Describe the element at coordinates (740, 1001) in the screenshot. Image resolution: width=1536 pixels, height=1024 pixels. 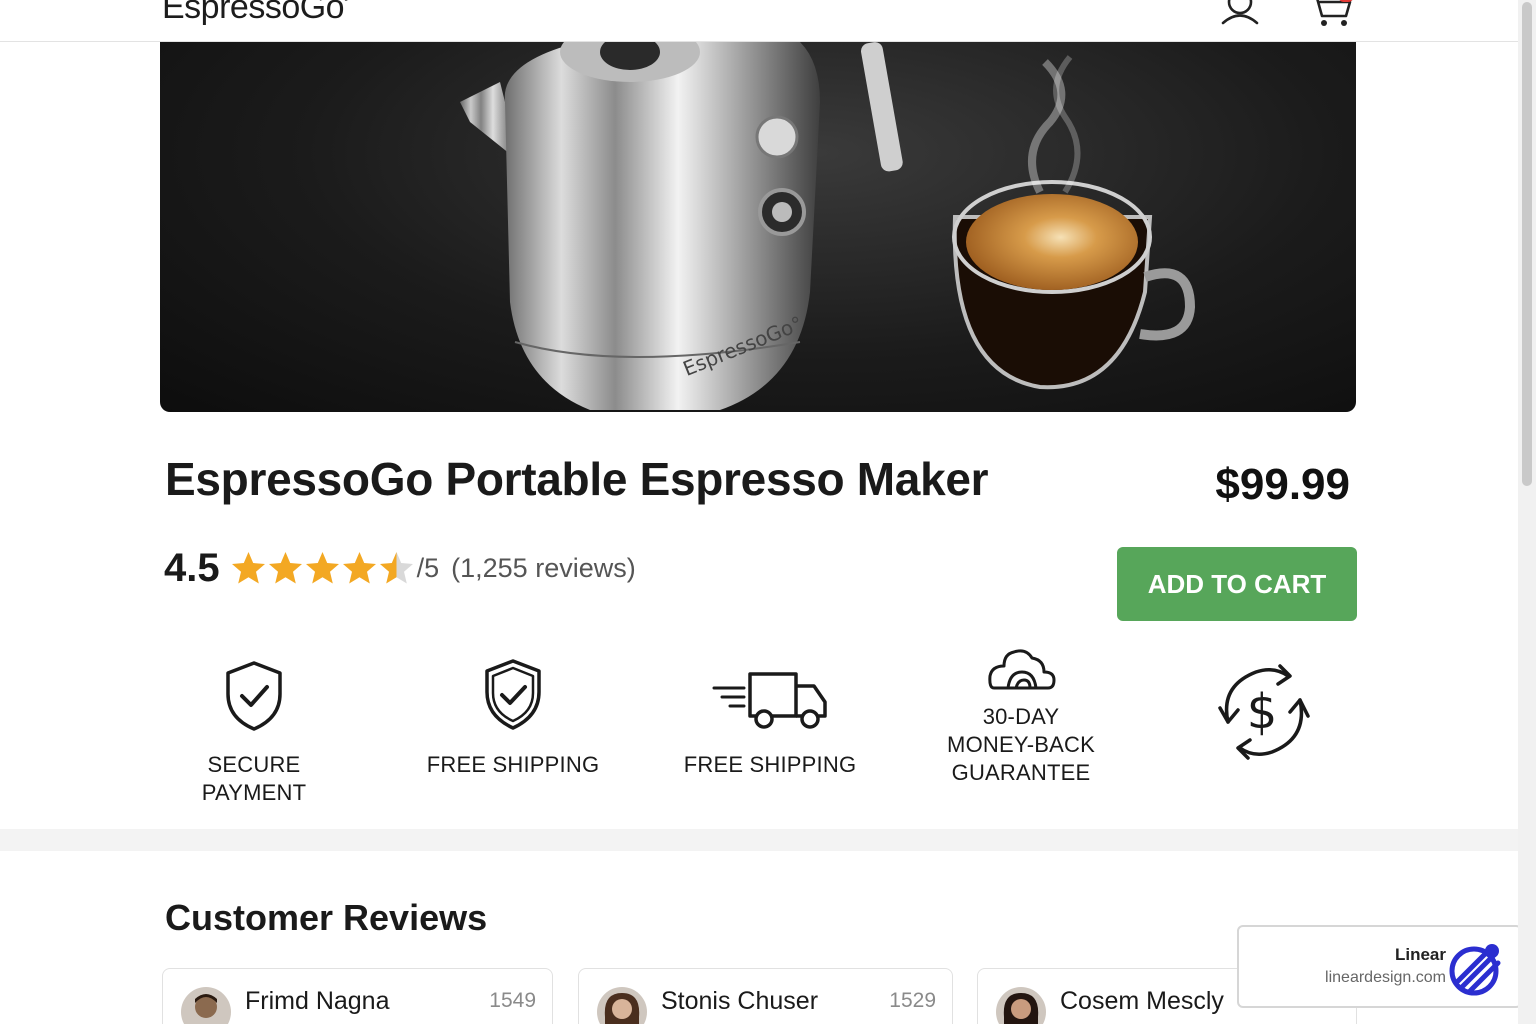
I see `reviewer-name: Stonis Chuser` at that location.